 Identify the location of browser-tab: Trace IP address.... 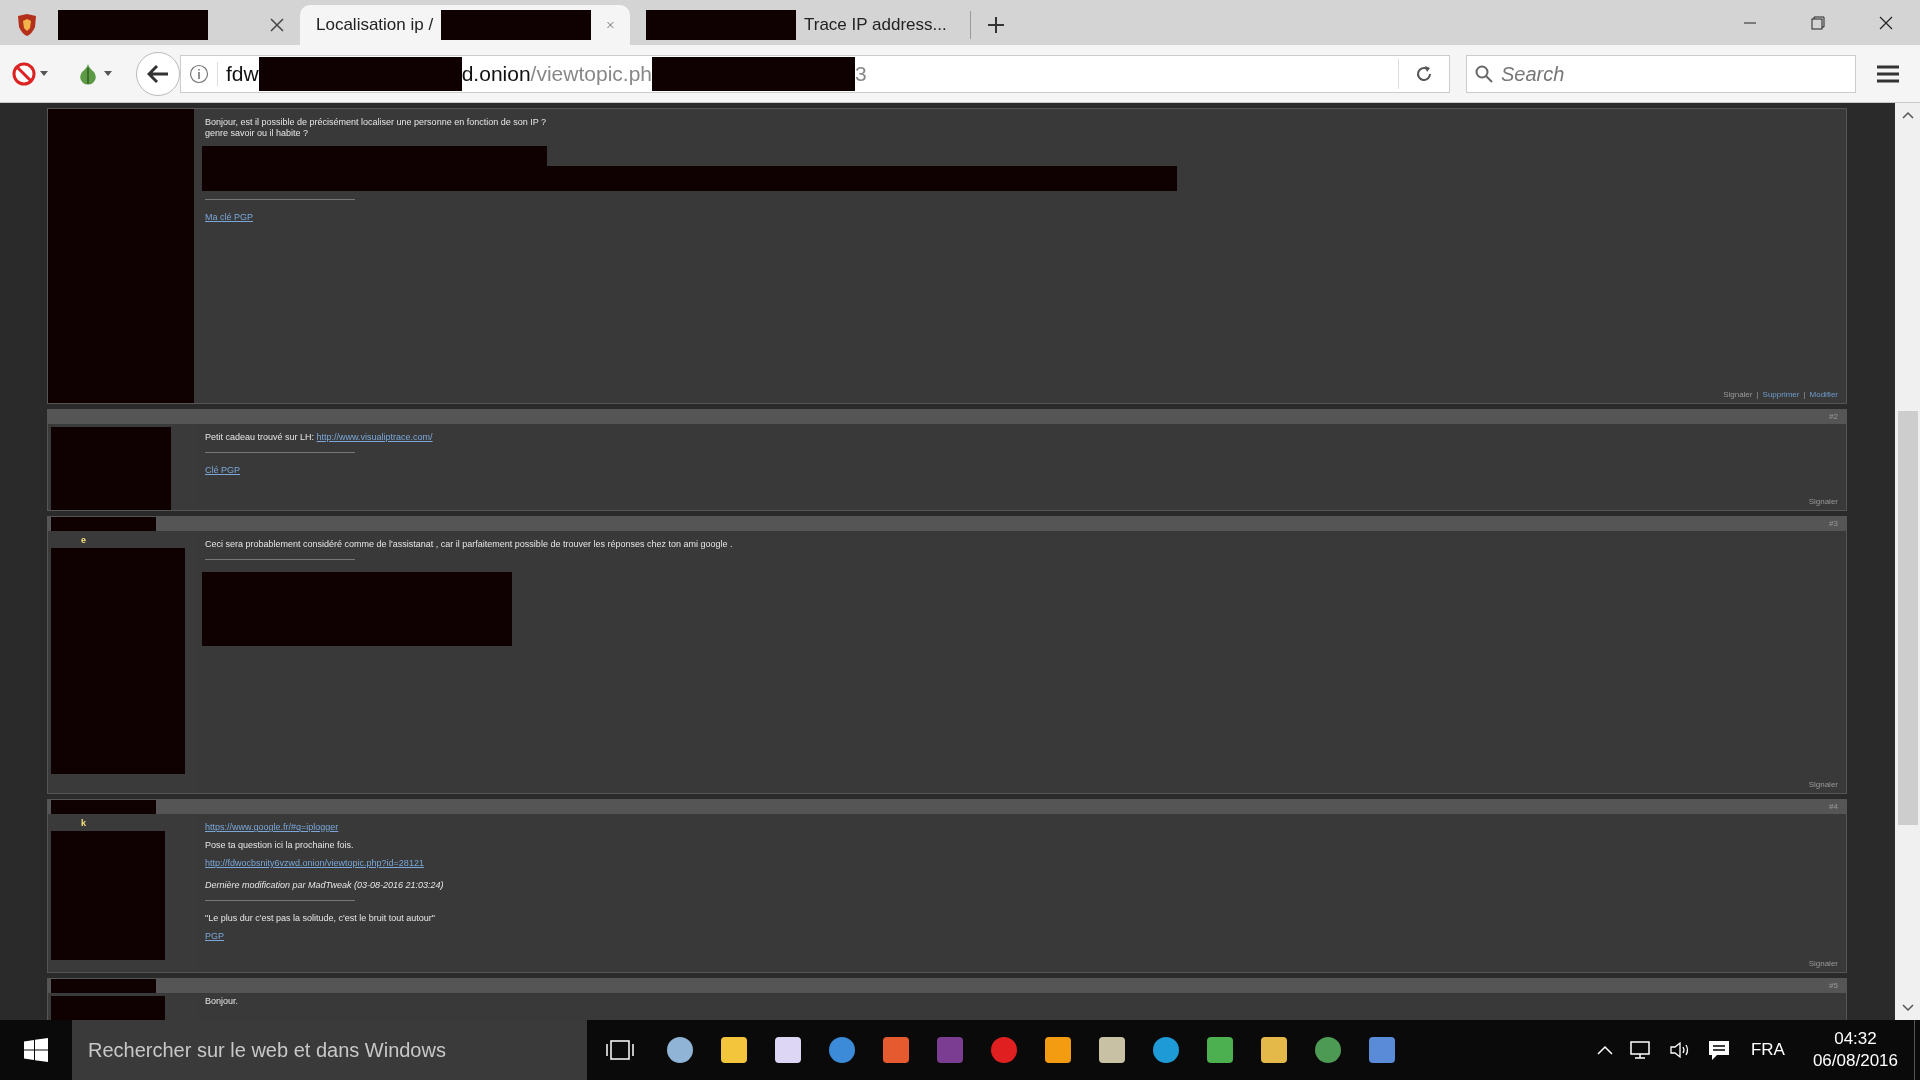
(800, 25).